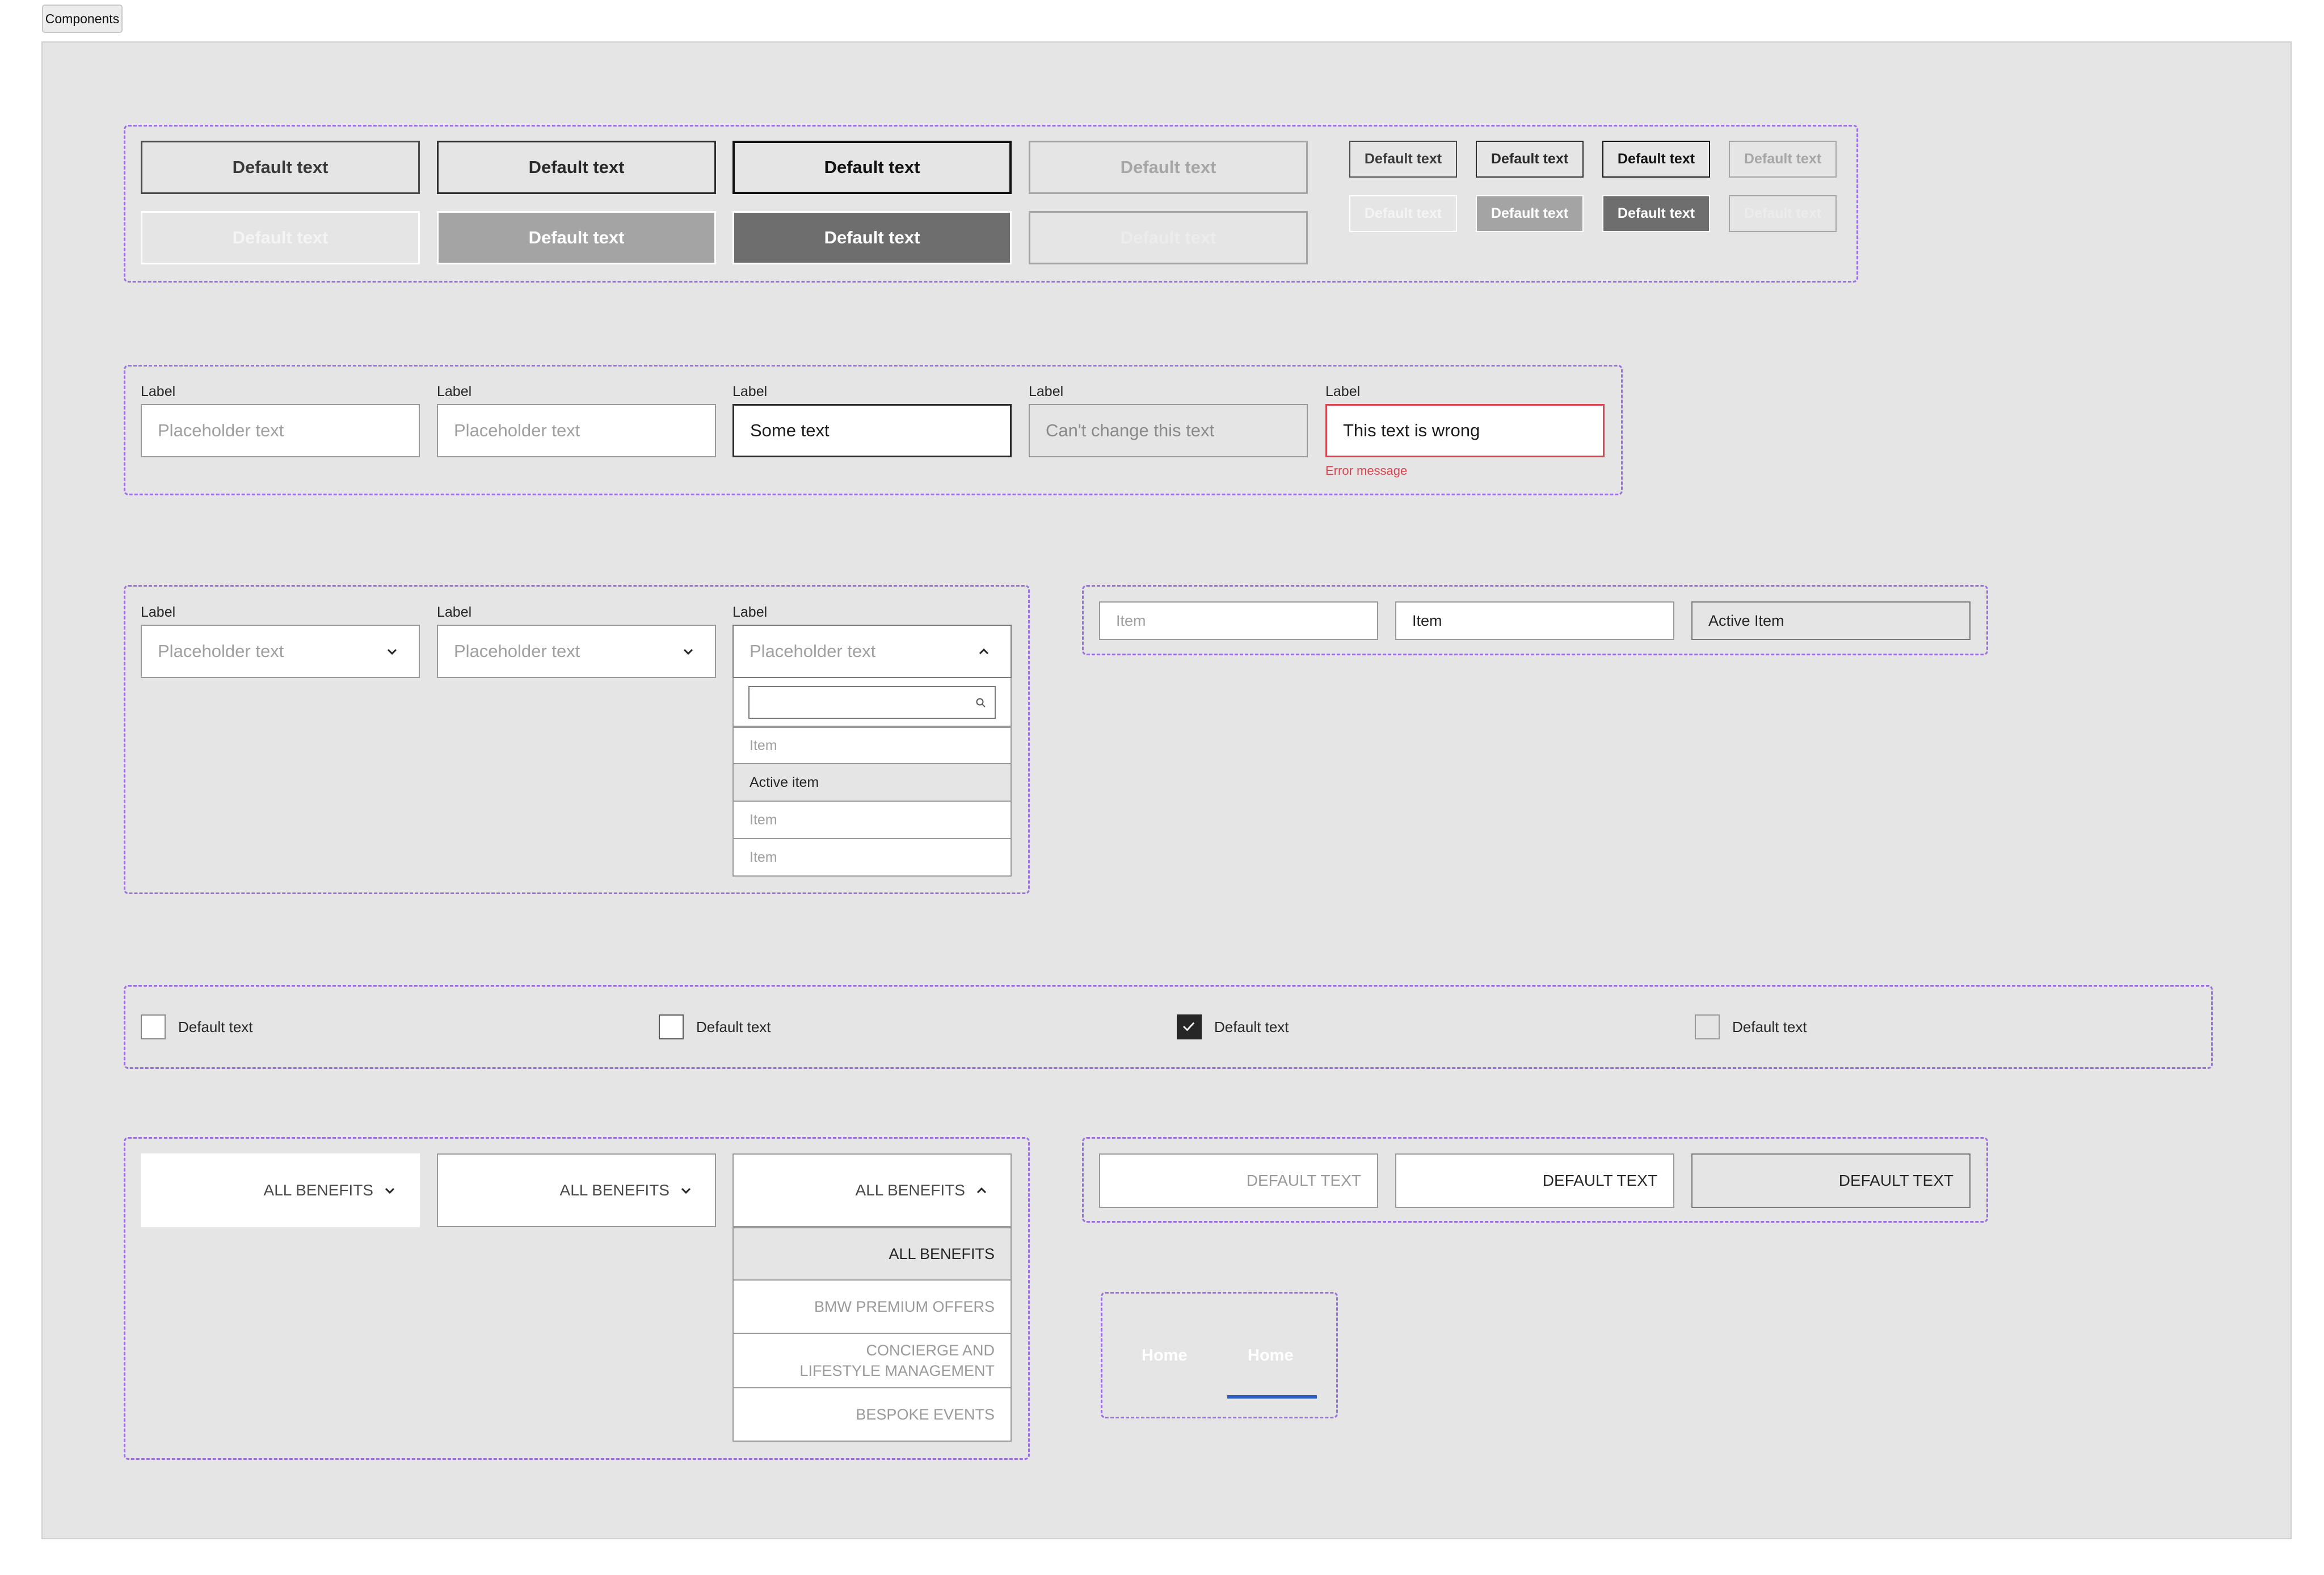 This screenshot has height=1575, width=2324. I want to click on button-hover: Default text, so click(576, 167).